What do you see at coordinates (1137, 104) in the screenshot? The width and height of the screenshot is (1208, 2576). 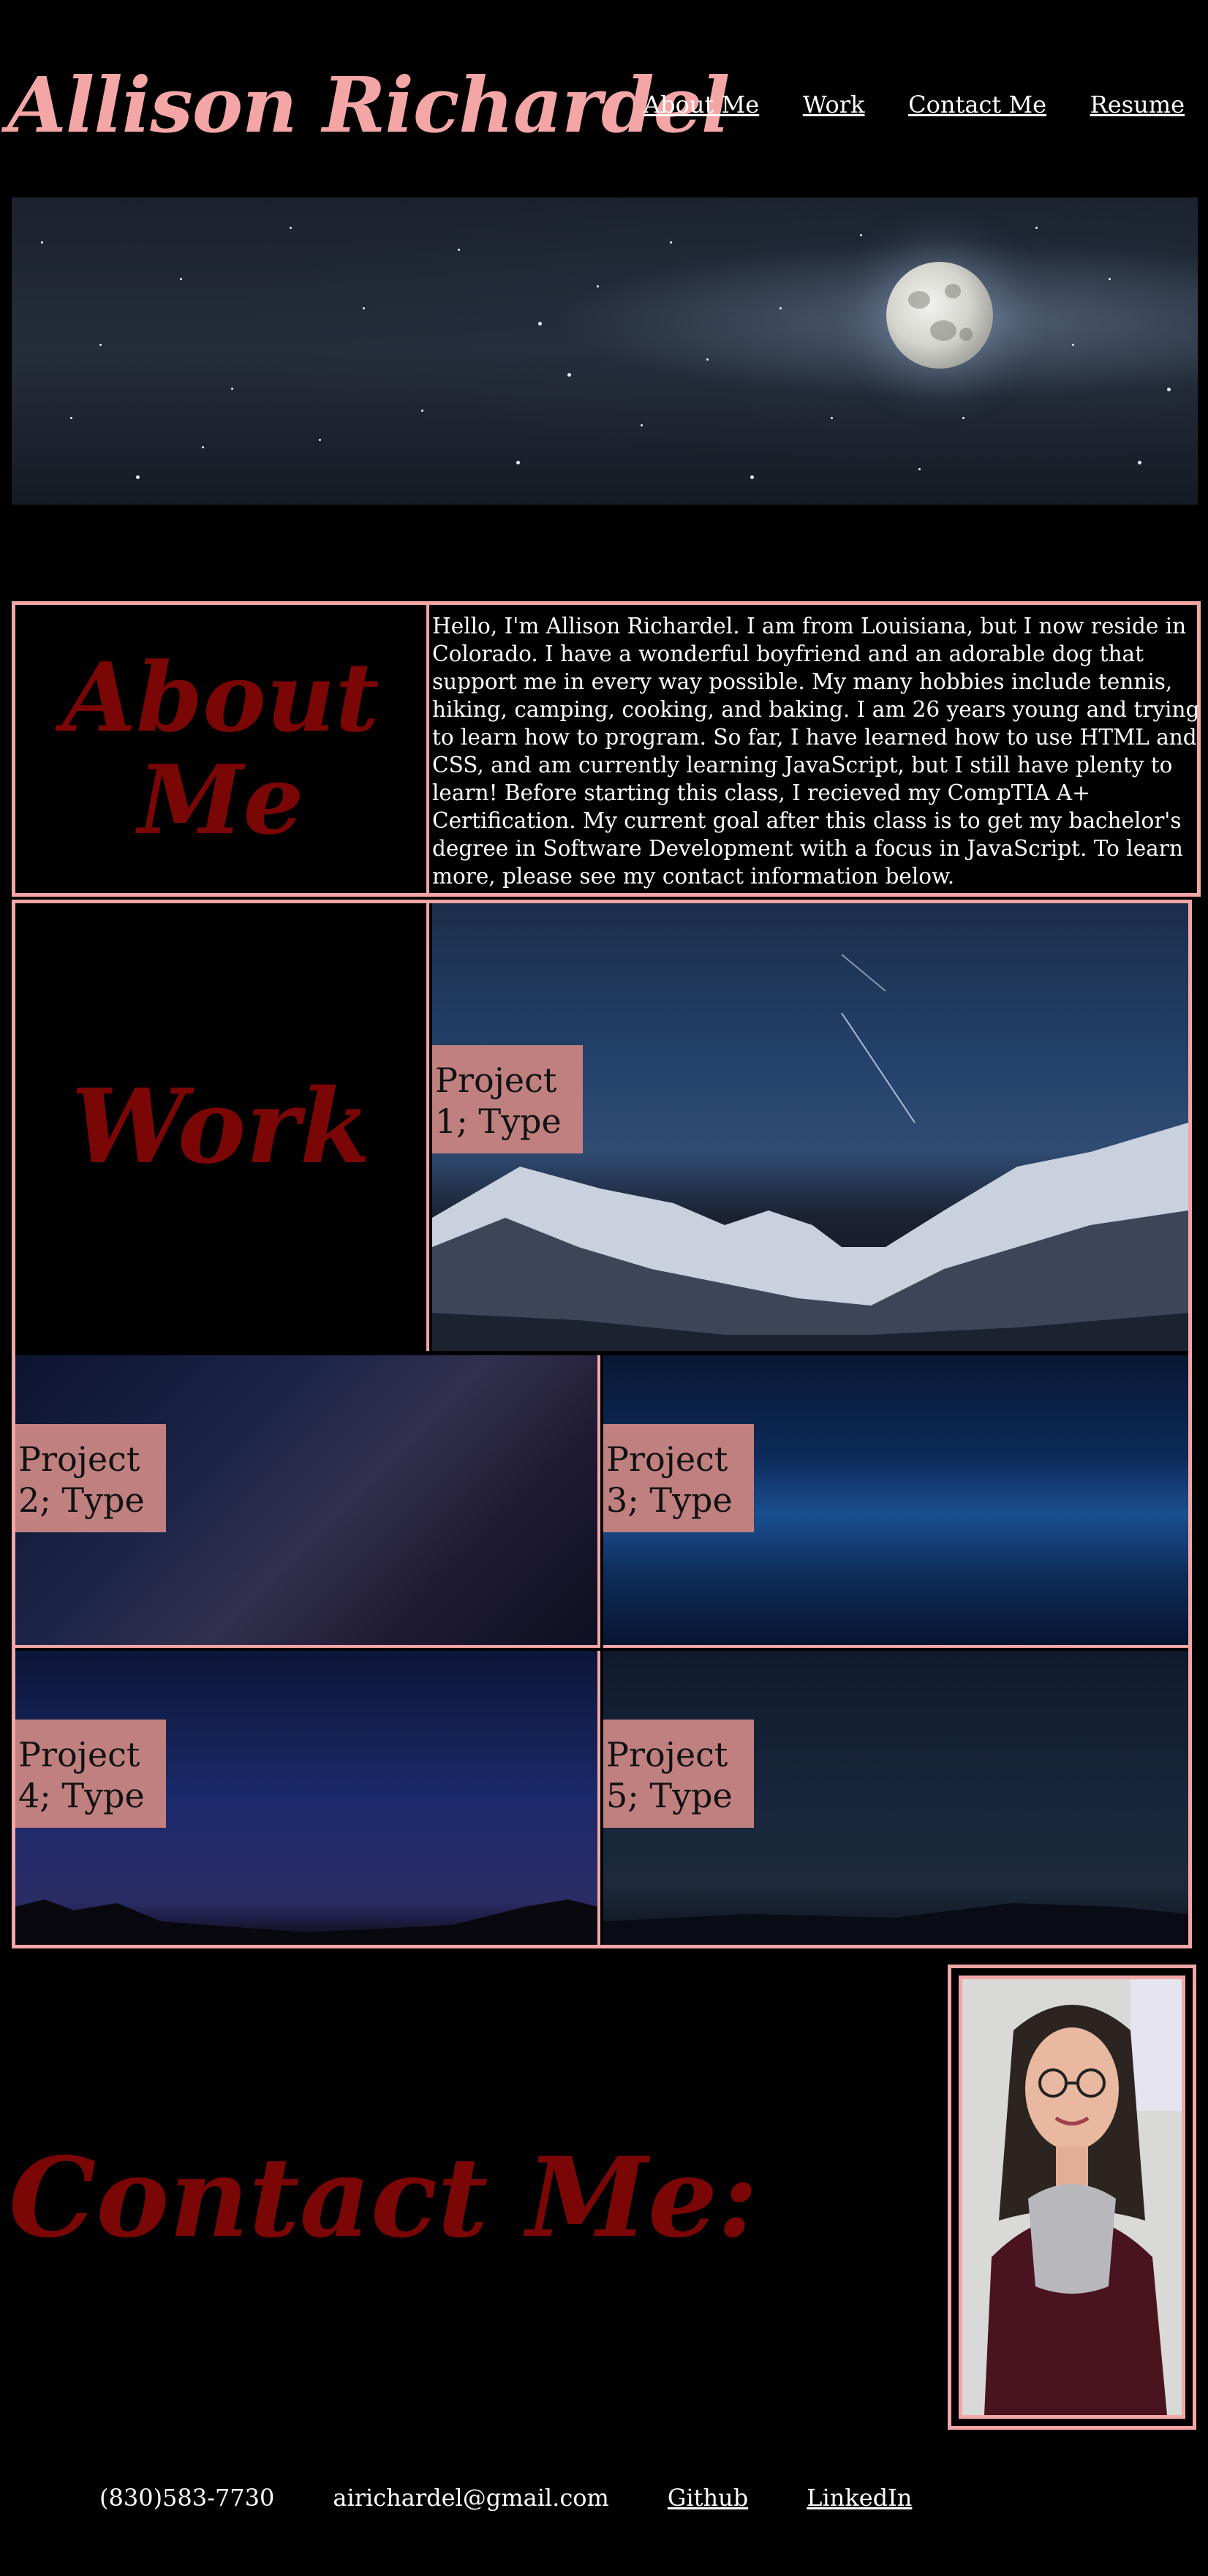 I see `nav-resume: Resume` at bounding box center [1137, 104].